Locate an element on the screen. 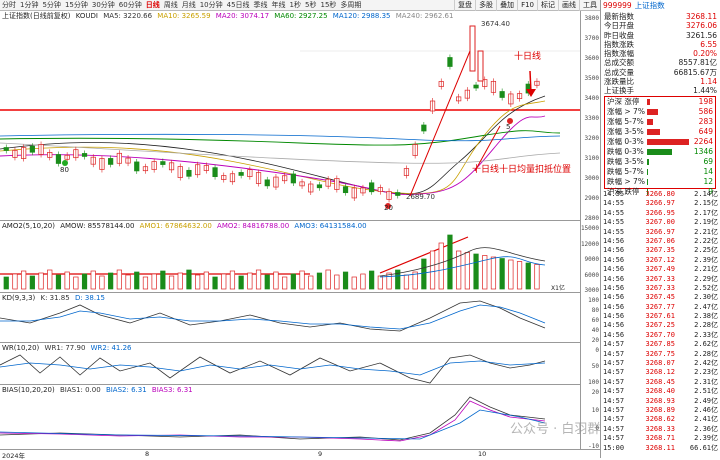 The height and width of the screenshot is (460, 720). tick-price: 3268.45 is located at coordinates (652, 382).